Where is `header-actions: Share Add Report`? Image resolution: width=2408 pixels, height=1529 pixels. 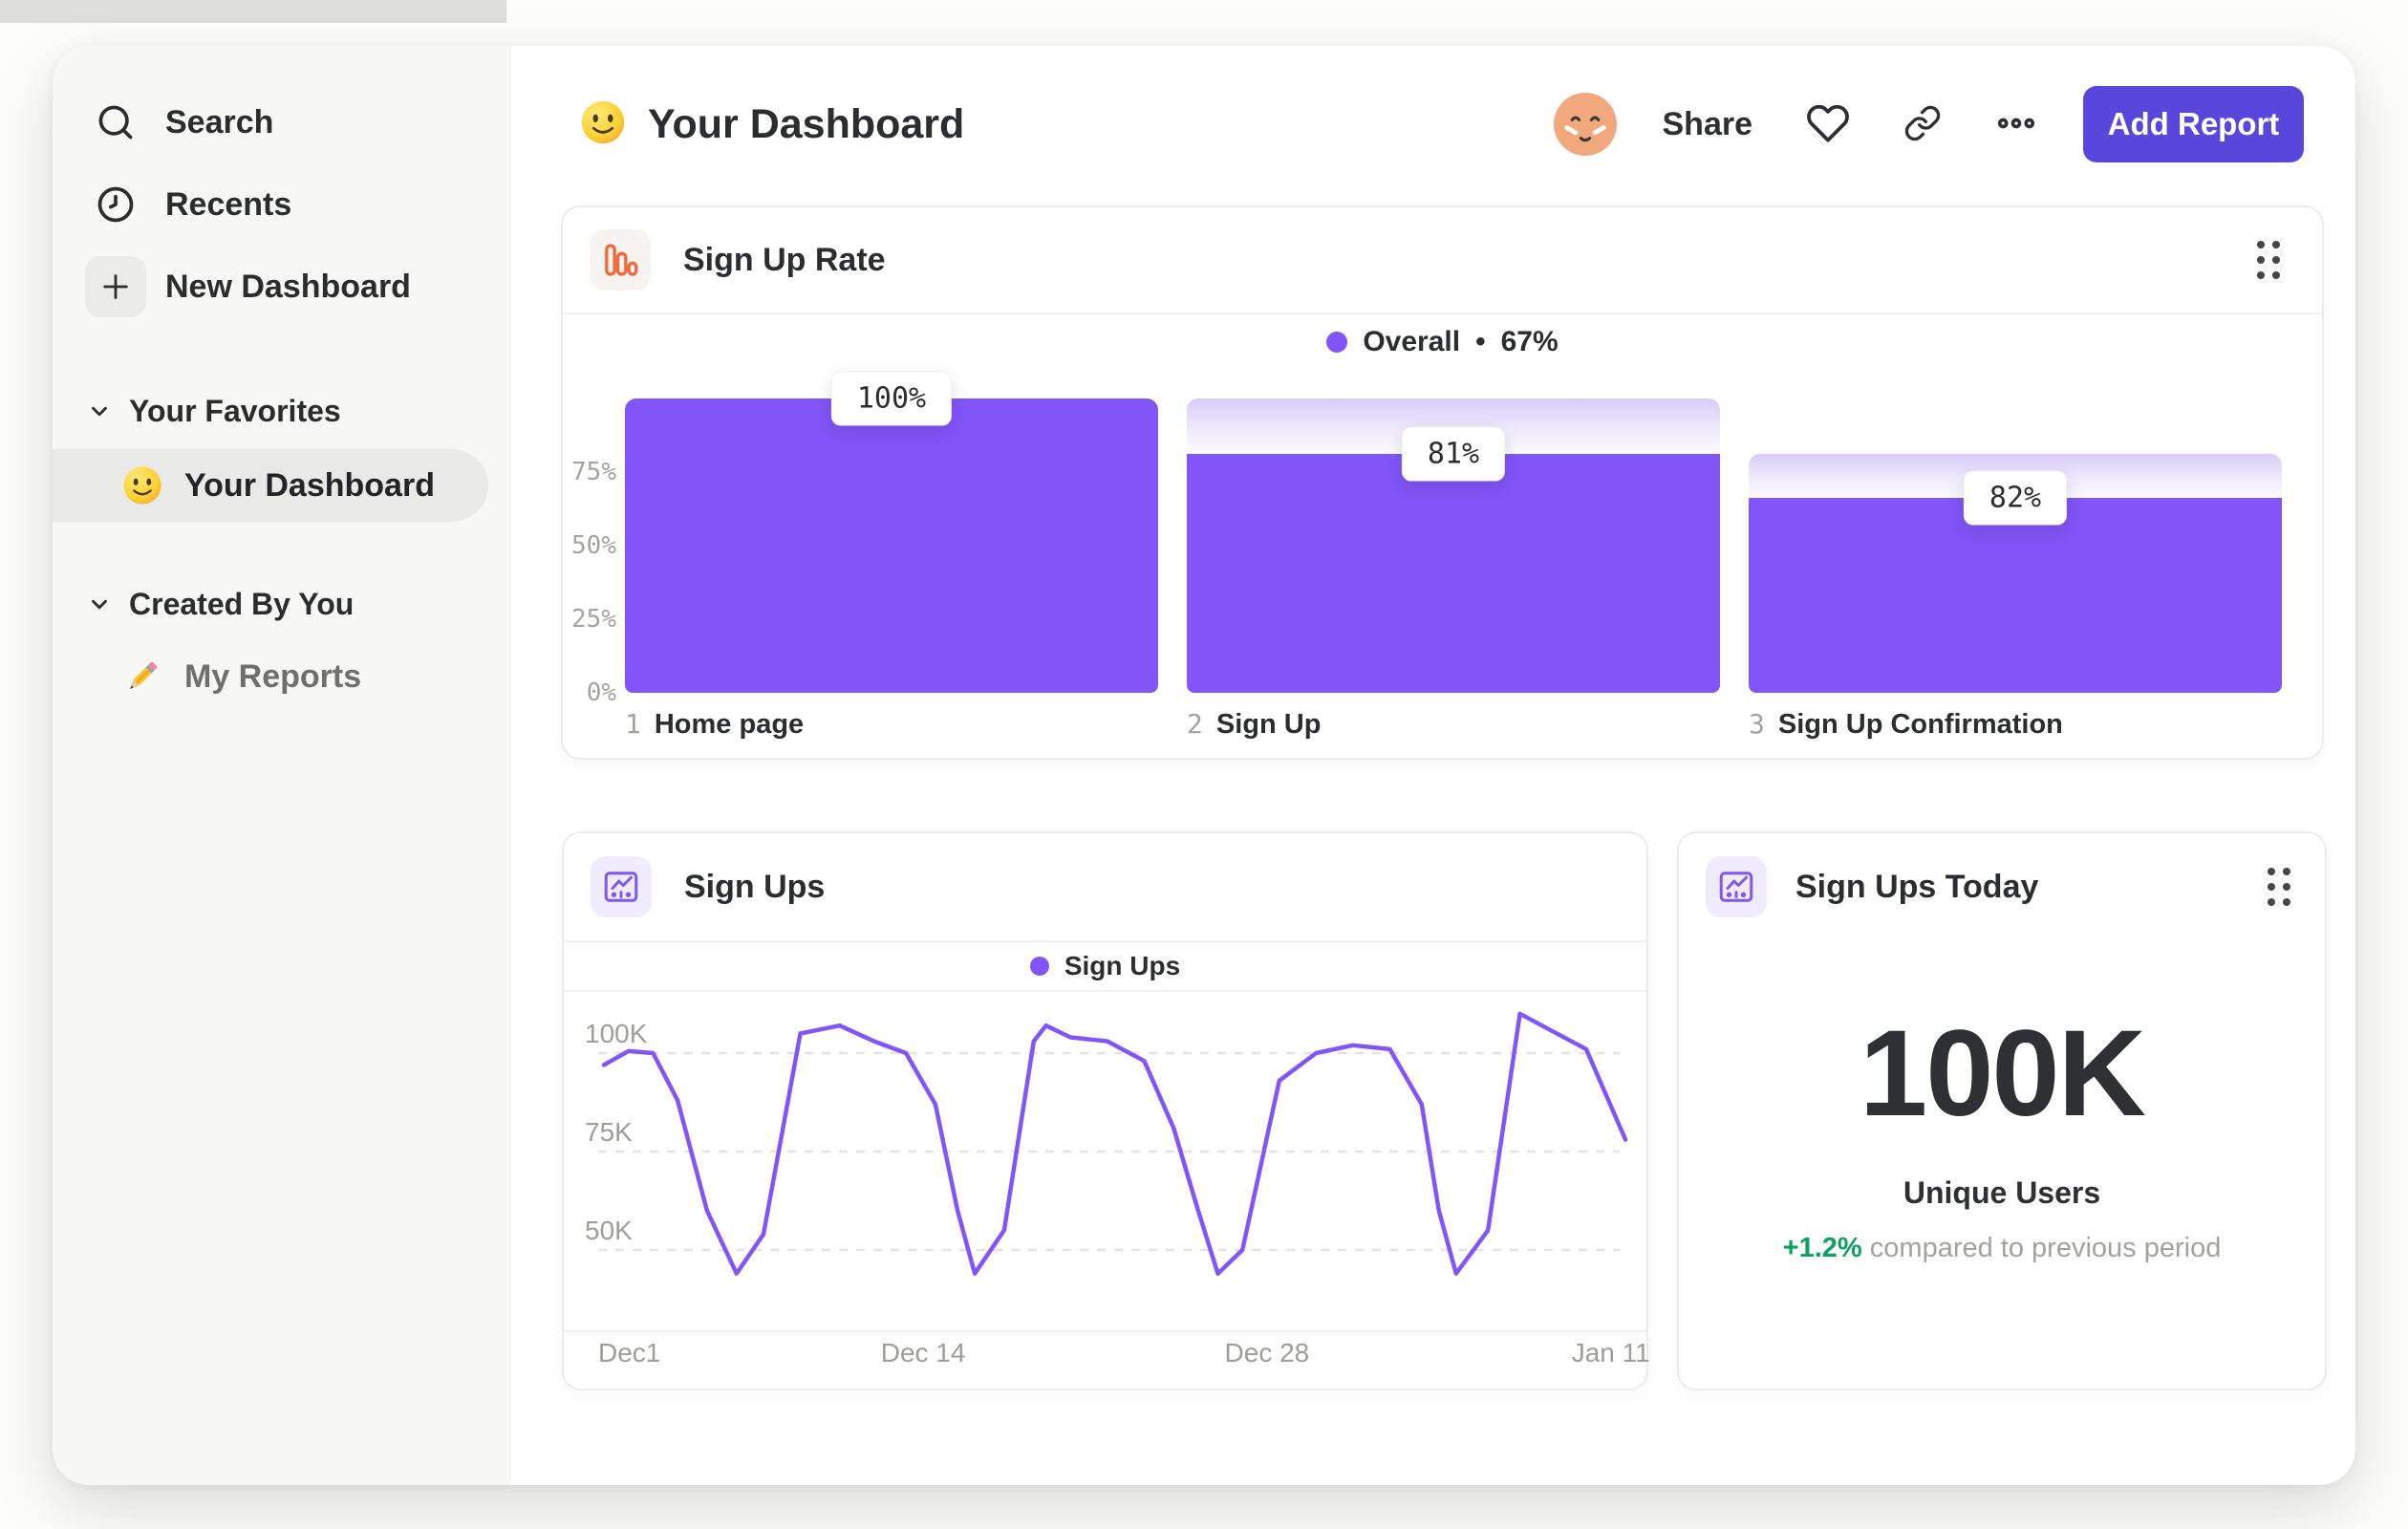
header-actions: Share Add Report is located at coordinates (1929, 124).